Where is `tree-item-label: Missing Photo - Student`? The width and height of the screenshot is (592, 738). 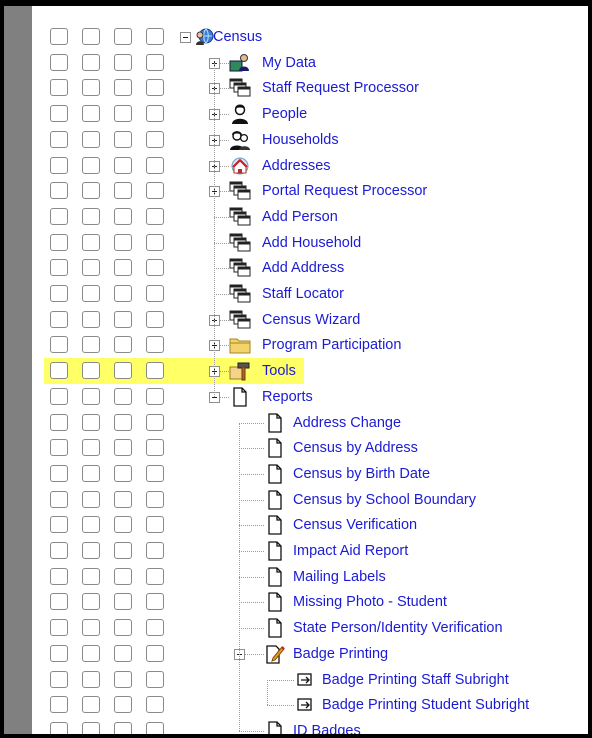
tree-item-label: Missing Photo - Student is located at coordinates (370, 602).